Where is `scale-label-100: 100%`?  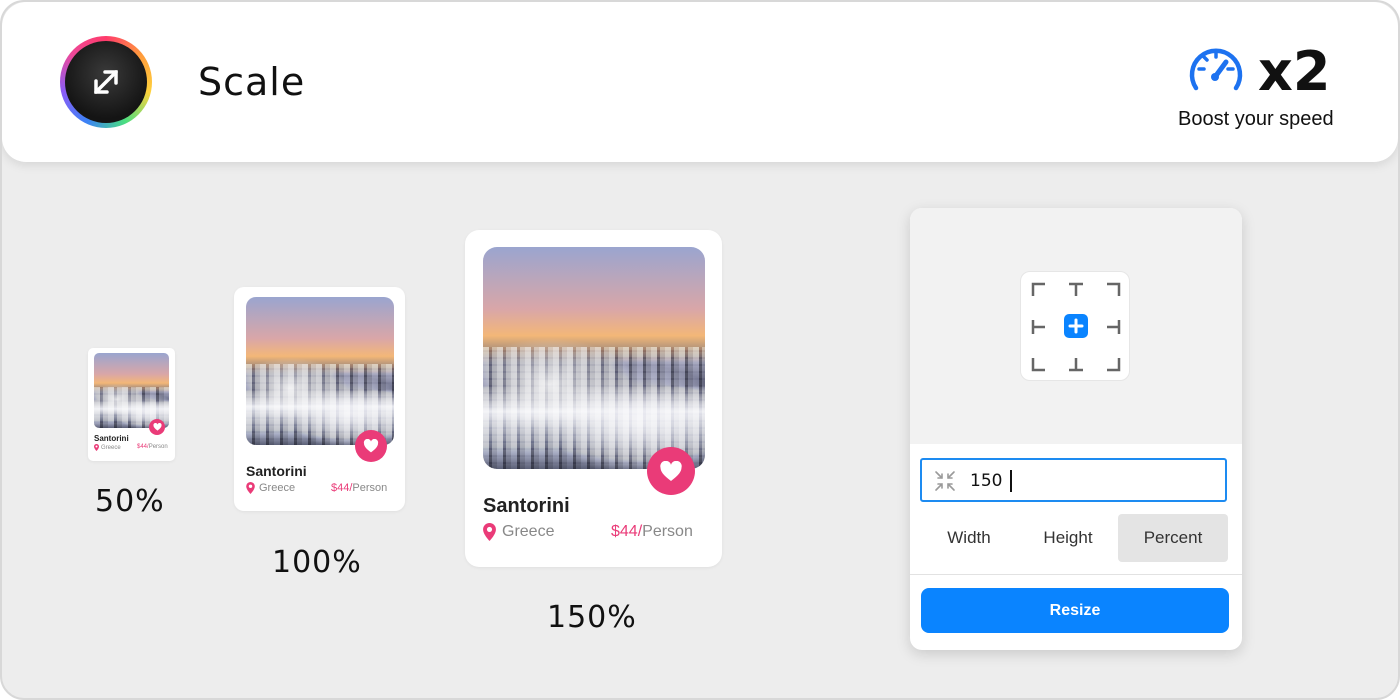
scale-label-100: 100% is located at coordinates (317, 562).